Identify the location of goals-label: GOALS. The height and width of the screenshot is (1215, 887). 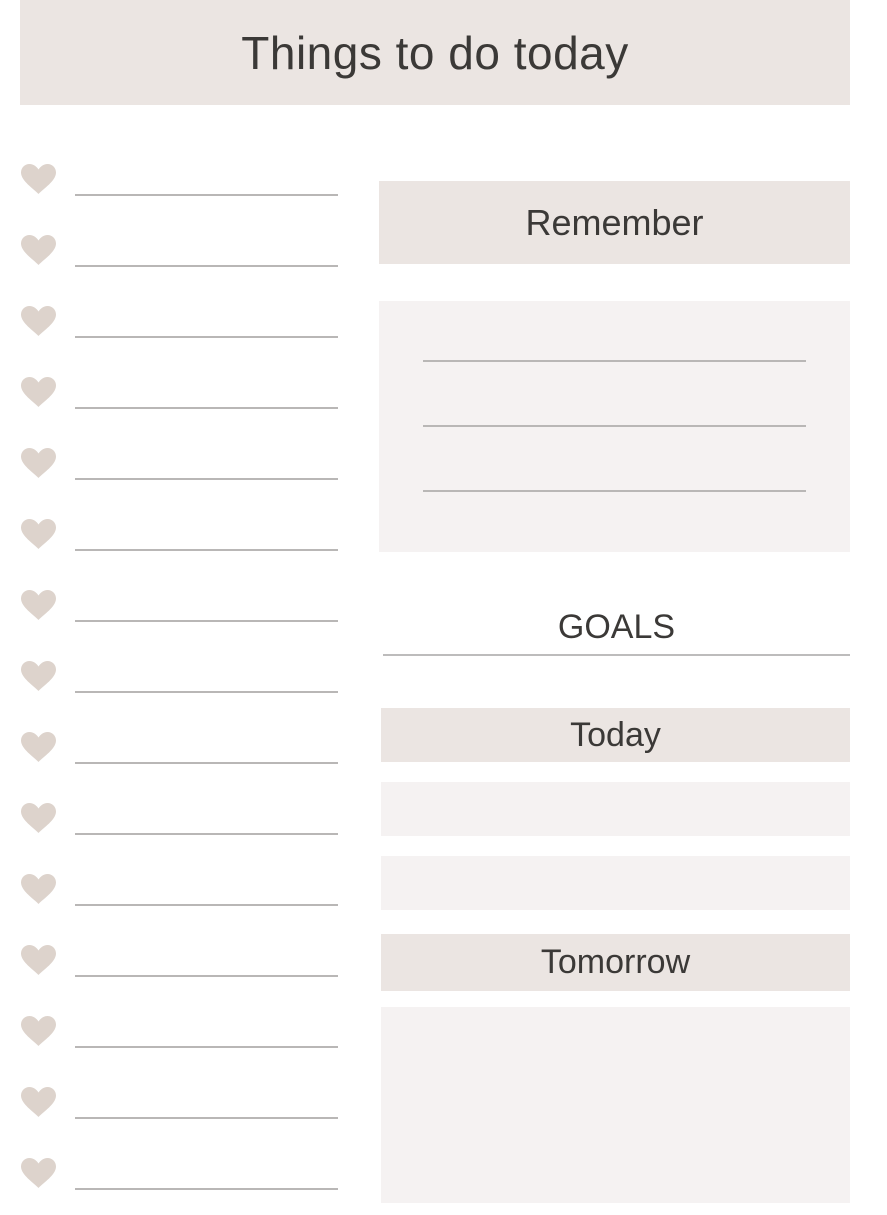
(616, 626).